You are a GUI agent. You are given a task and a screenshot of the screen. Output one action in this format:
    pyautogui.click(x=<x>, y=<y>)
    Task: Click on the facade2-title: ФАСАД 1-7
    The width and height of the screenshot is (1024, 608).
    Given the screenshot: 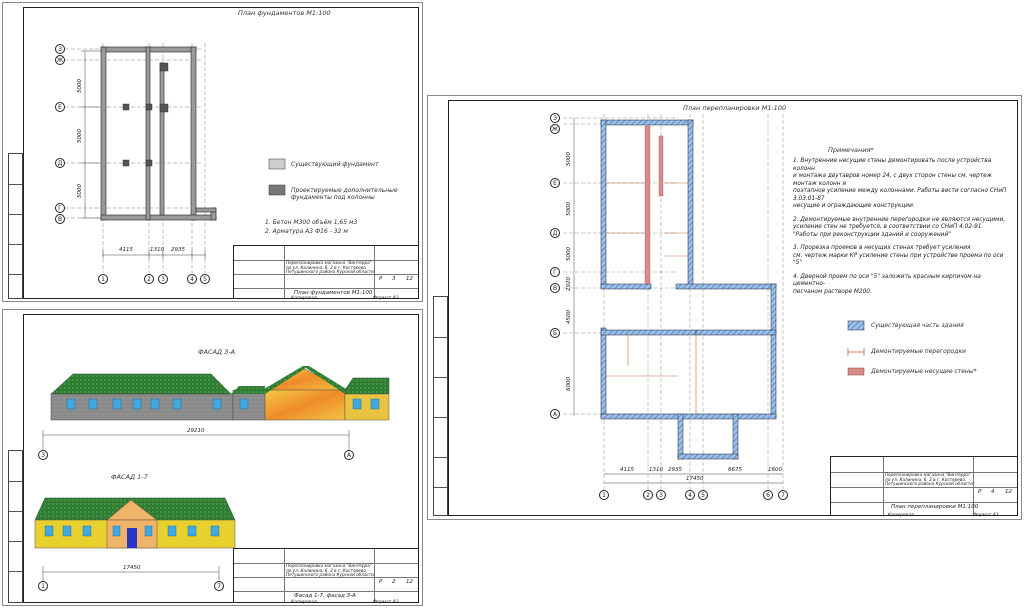 What is the action you would take?
    pyautogui.click(x=129, y=477)
    